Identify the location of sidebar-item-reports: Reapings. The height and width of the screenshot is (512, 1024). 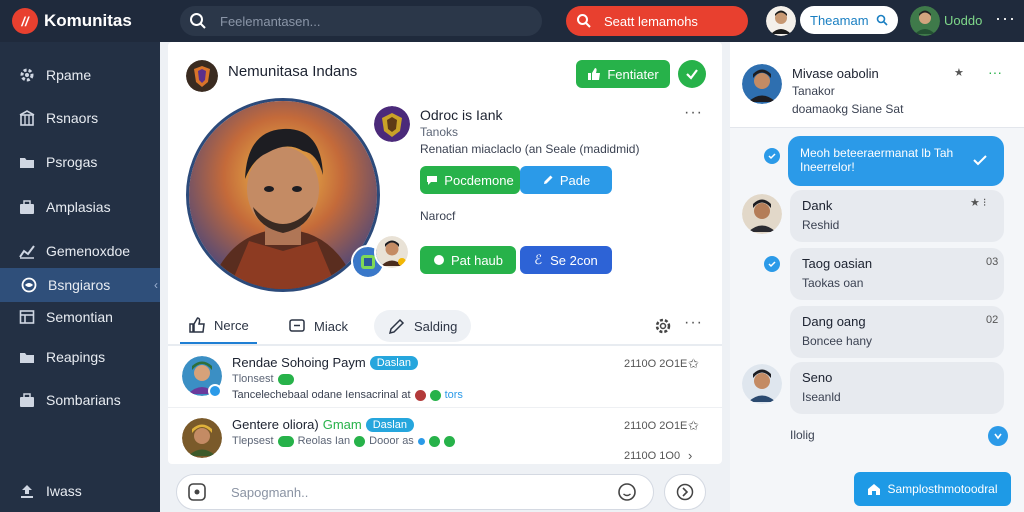
(80, 357).